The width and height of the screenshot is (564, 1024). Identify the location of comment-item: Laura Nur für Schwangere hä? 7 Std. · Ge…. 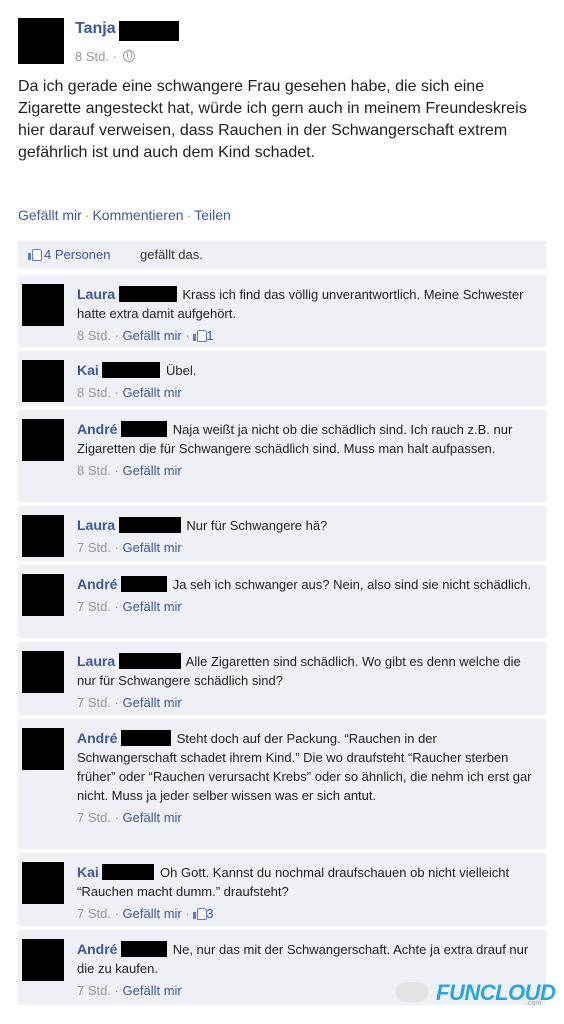
(282, 533).